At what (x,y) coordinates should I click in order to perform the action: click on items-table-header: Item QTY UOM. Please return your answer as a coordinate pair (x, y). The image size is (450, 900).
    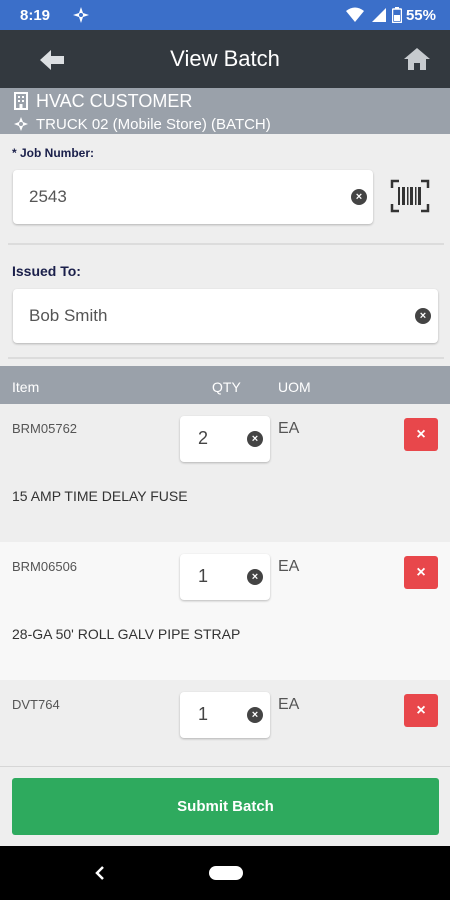
    Looking at the image, I should click on (225, 385).